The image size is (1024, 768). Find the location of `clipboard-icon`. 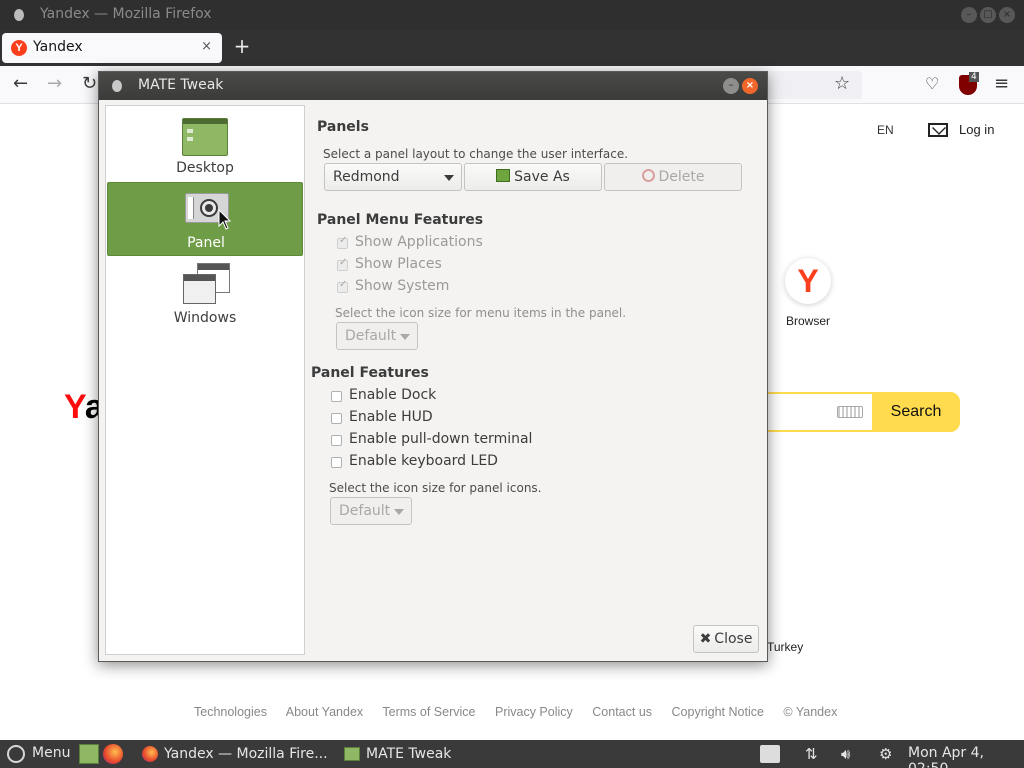

clipboard-icon is located at coordinates (770, 754).